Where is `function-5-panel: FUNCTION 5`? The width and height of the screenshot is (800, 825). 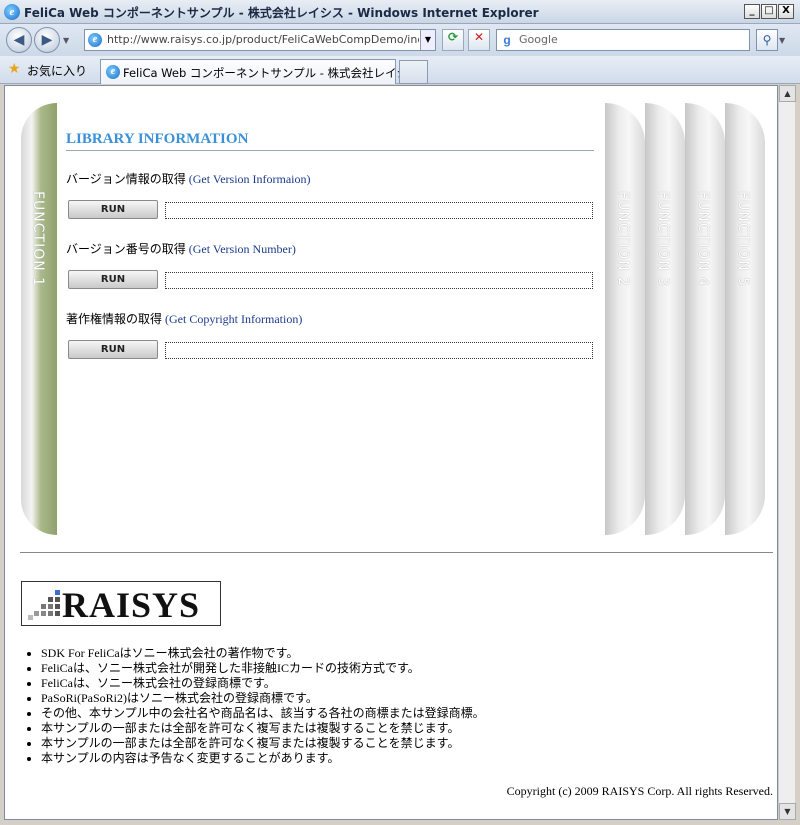
function-5-panel: FUNCTION 5 is located at coordinates (745, 319).